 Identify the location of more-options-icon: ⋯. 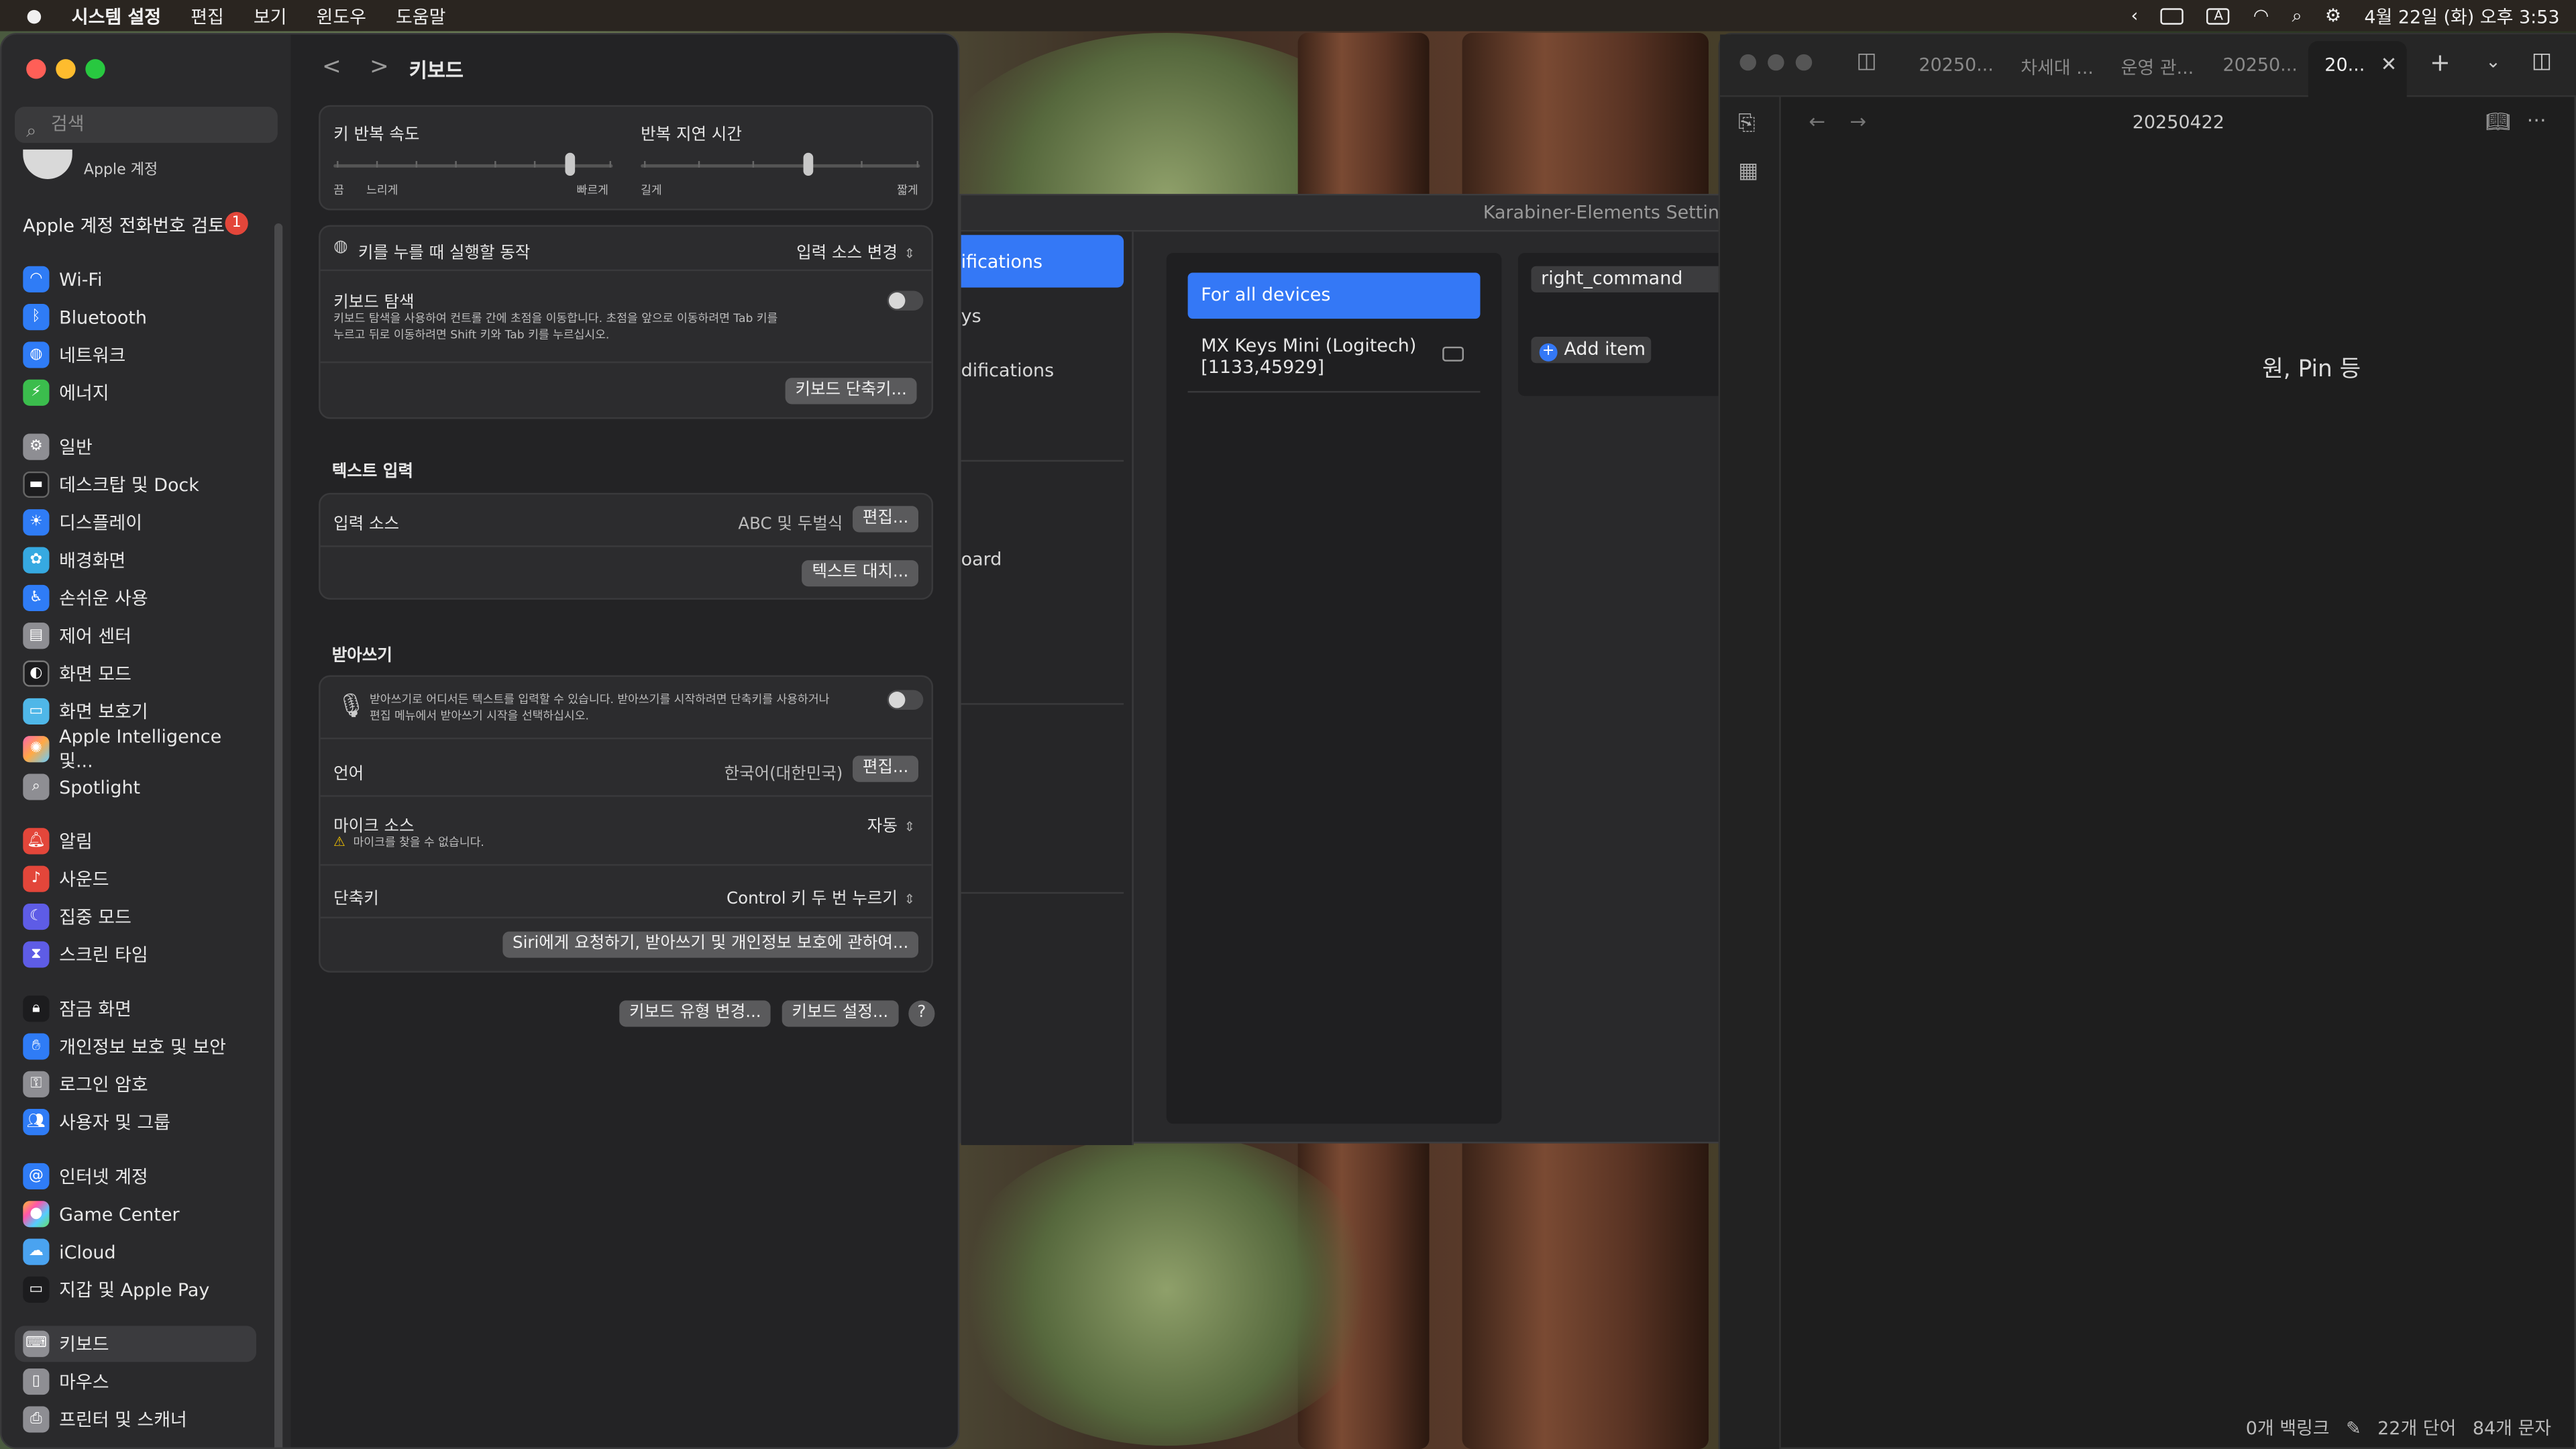
(2536, 120).